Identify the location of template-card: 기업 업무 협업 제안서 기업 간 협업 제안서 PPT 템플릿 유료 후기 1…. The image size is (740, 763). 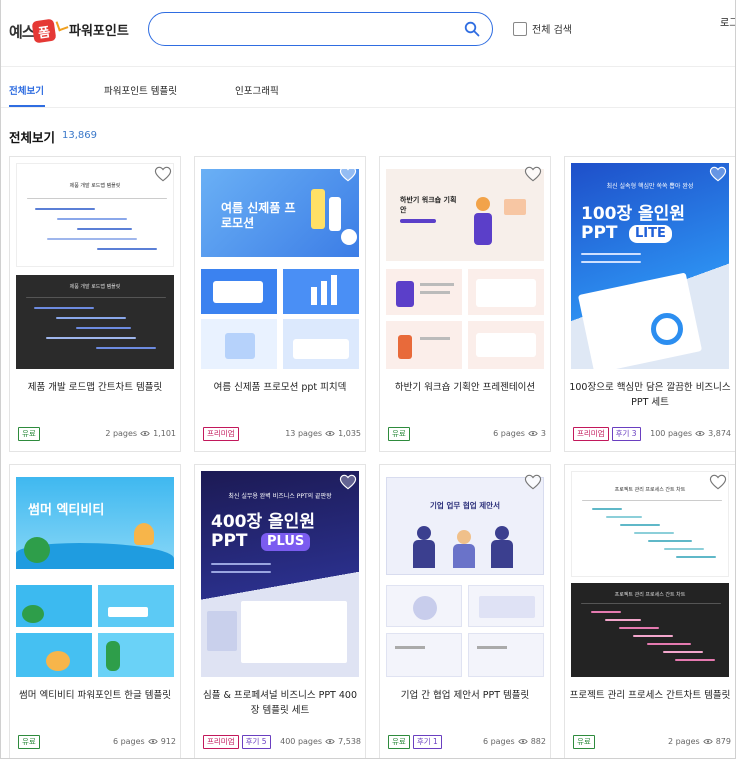
(465, 611).